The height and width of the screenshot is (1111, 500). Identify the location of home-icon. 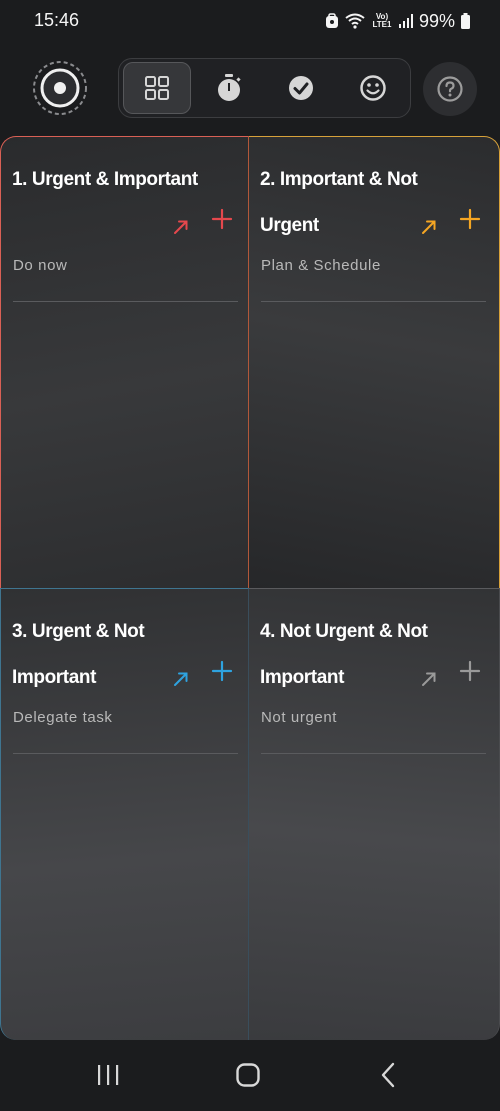
(248, 1075).